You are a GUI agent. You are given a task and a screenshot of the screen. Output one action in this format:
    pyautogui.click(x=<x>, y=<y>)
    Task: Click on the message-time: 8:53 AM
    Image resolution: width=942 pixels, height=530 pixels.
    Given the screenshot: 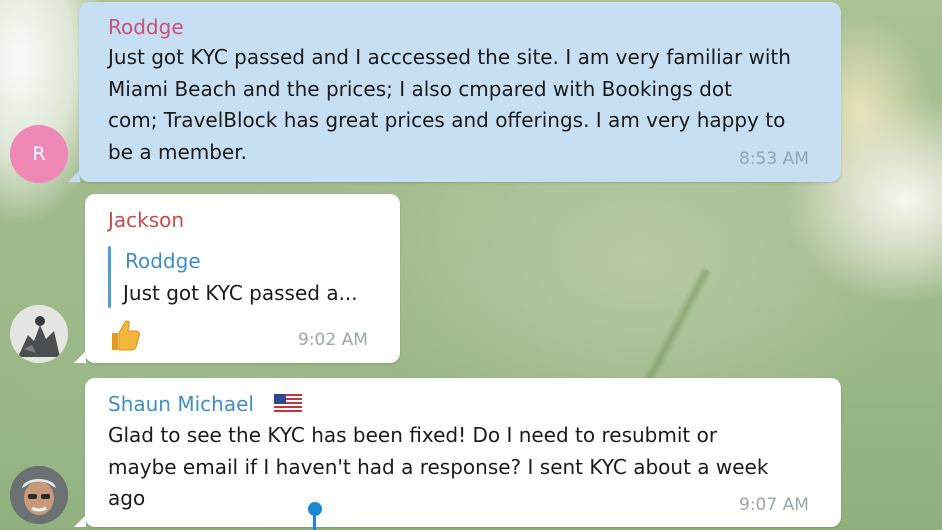 What is the action you would take?
    pyautogui.click(x=774, y=159)
    